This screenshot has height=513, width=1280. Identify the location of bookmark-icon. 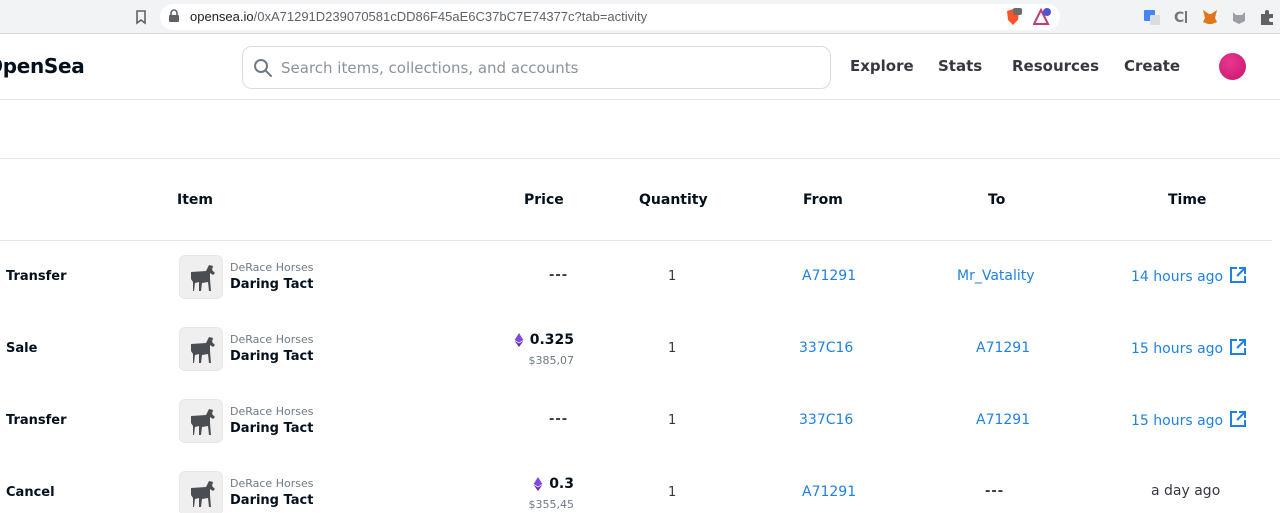
(141, 17).